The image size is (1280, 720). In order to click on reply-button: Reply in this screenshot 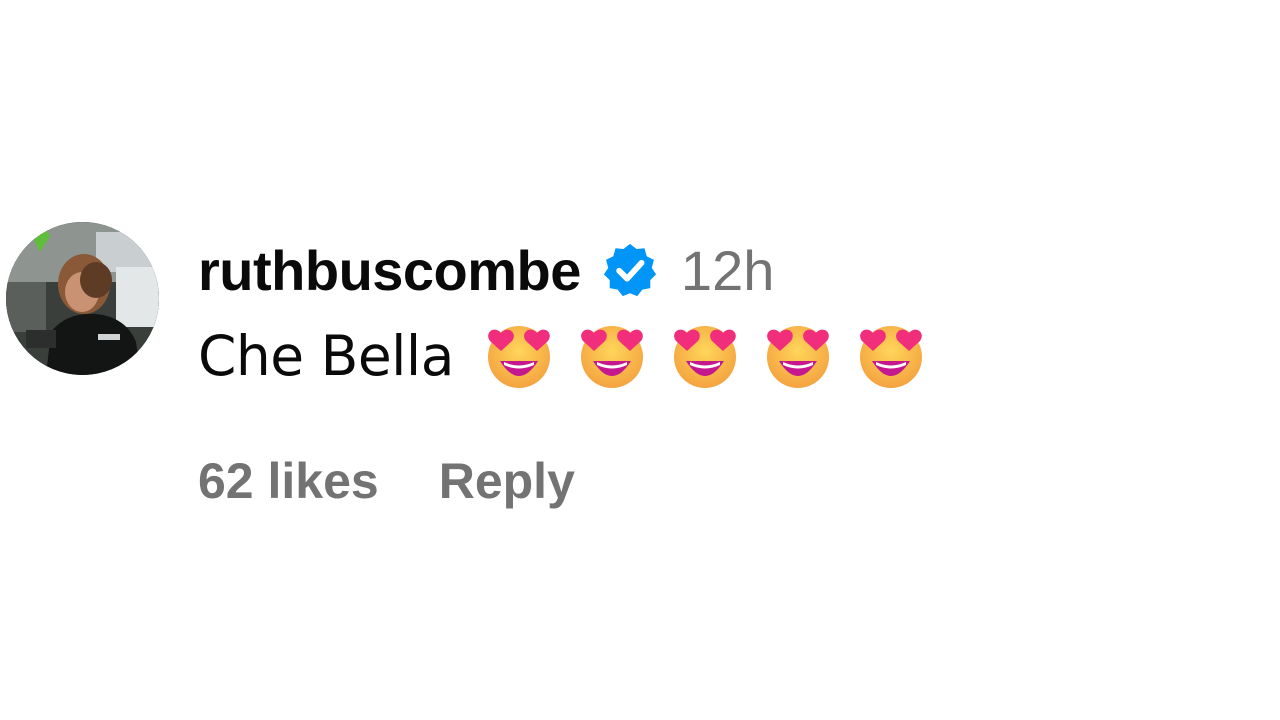, I will do `click(507, 481)`.